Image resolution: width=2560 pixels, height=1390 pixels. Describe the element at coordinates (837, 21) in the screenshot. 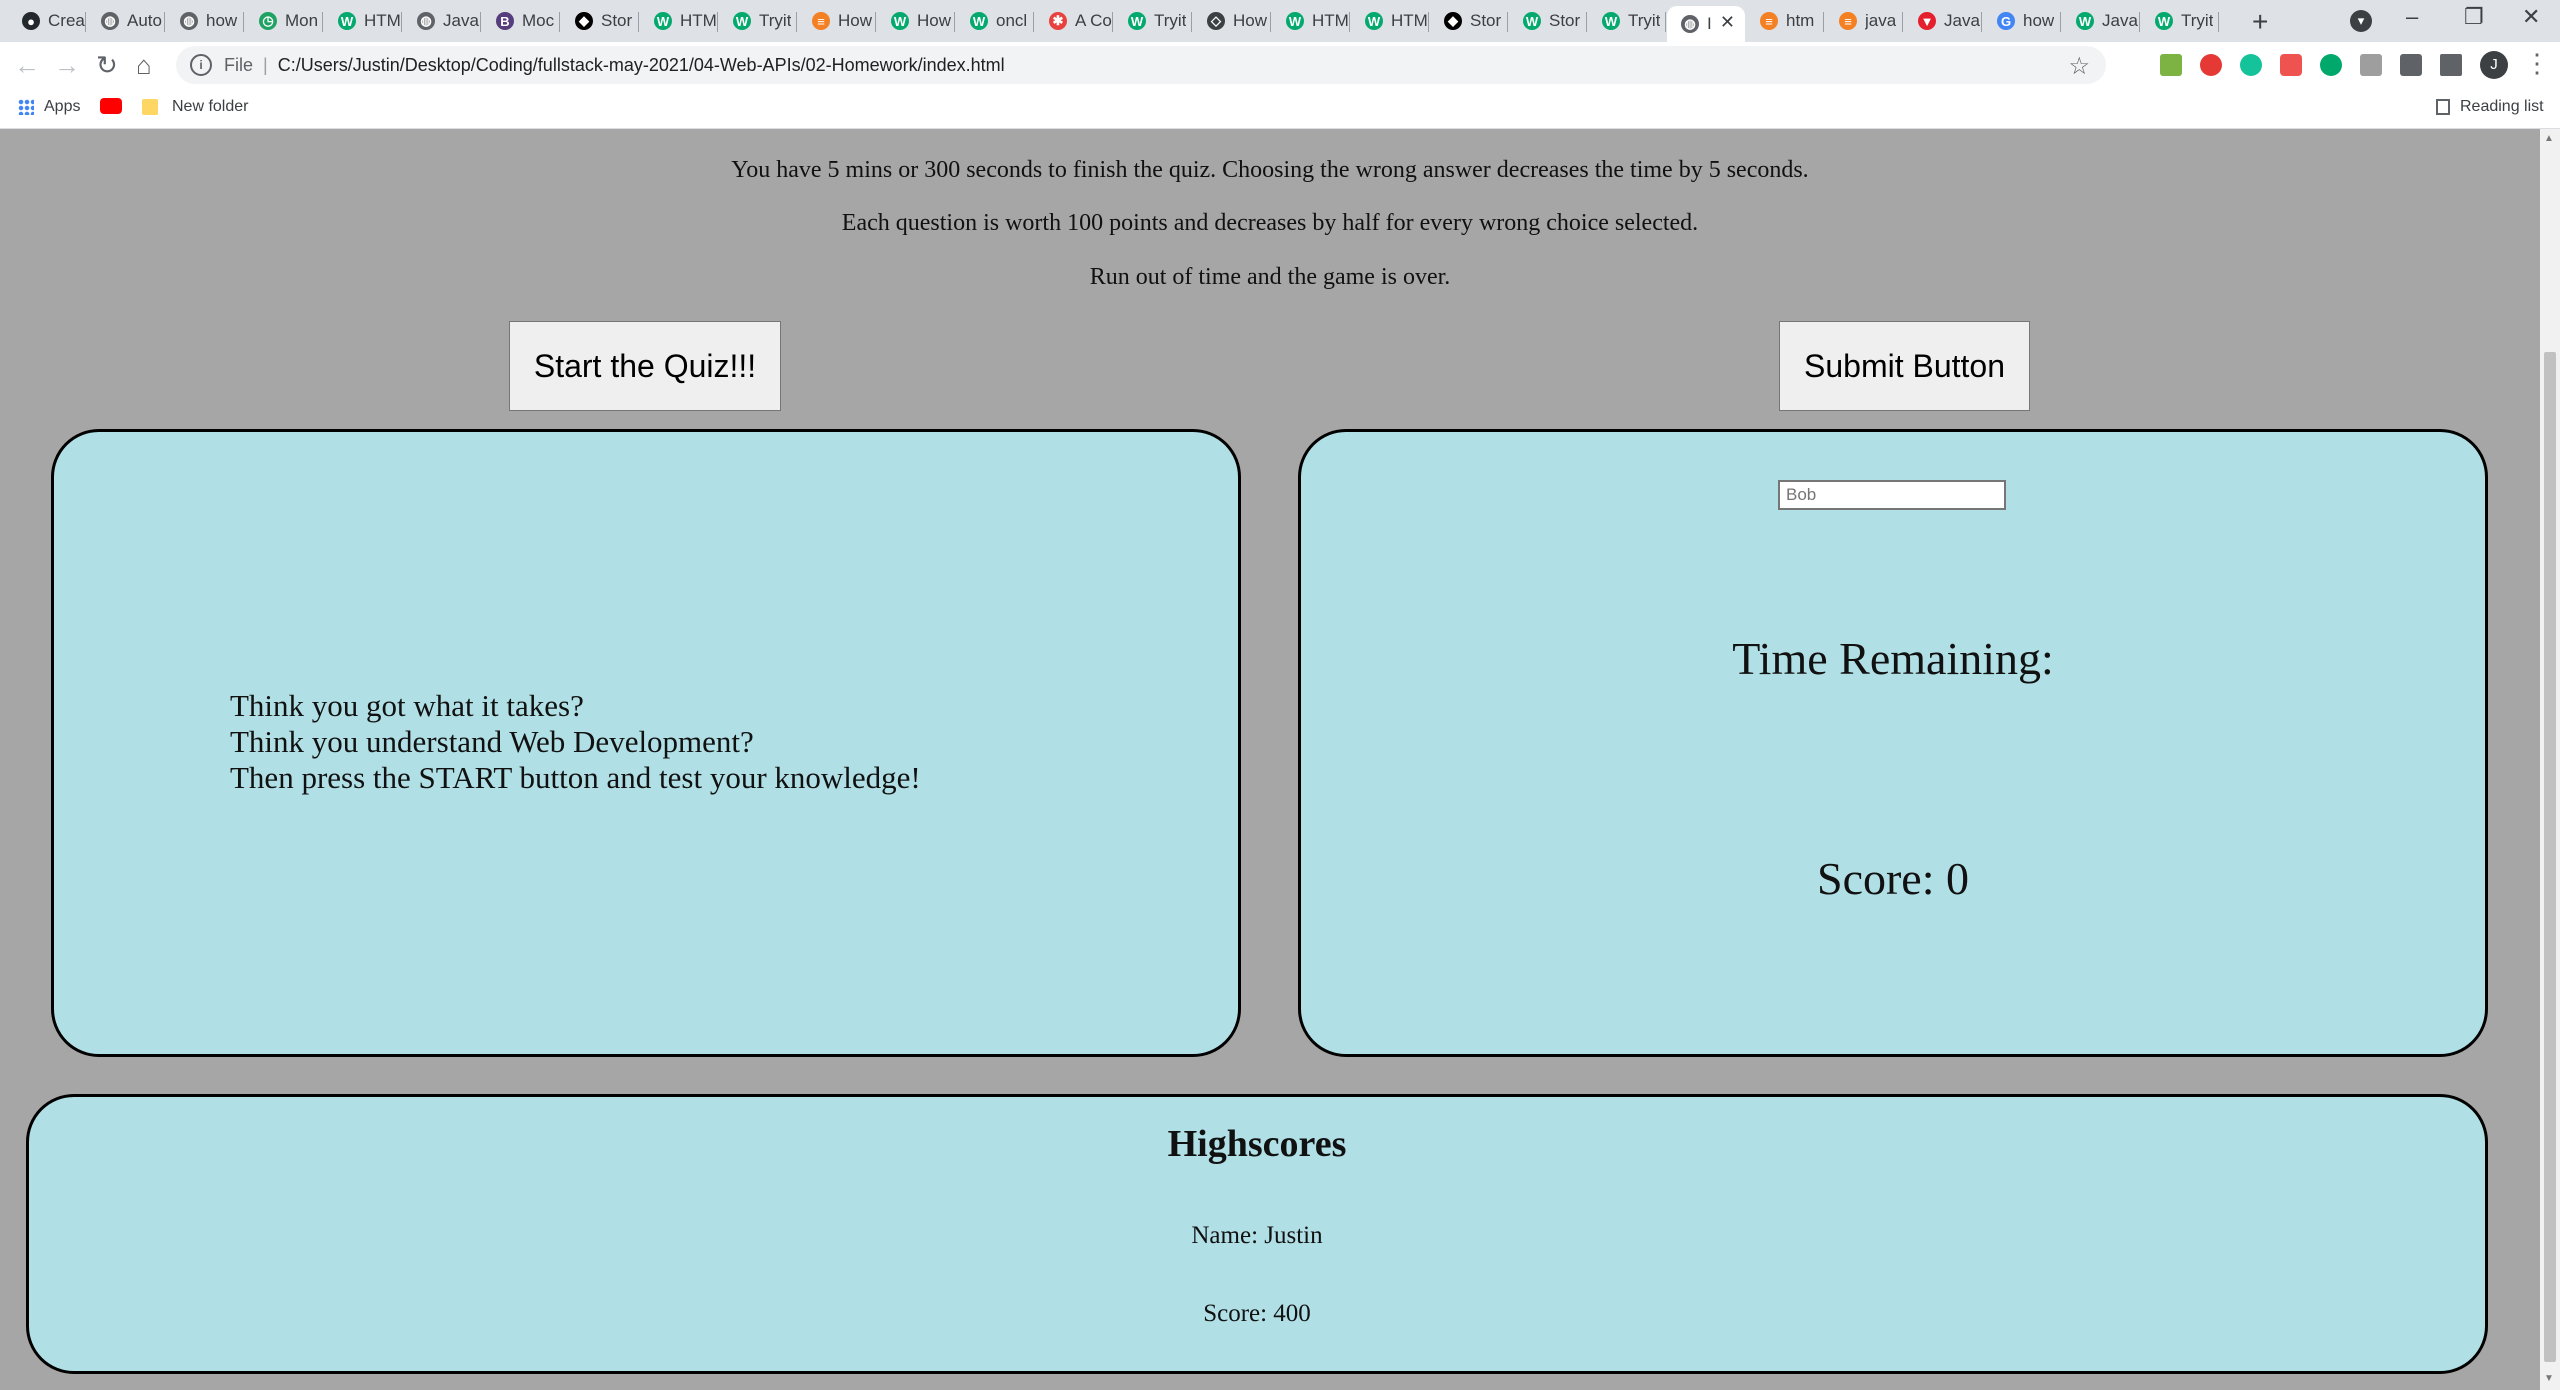

I see `browser-tab: ≡ How` at that location.